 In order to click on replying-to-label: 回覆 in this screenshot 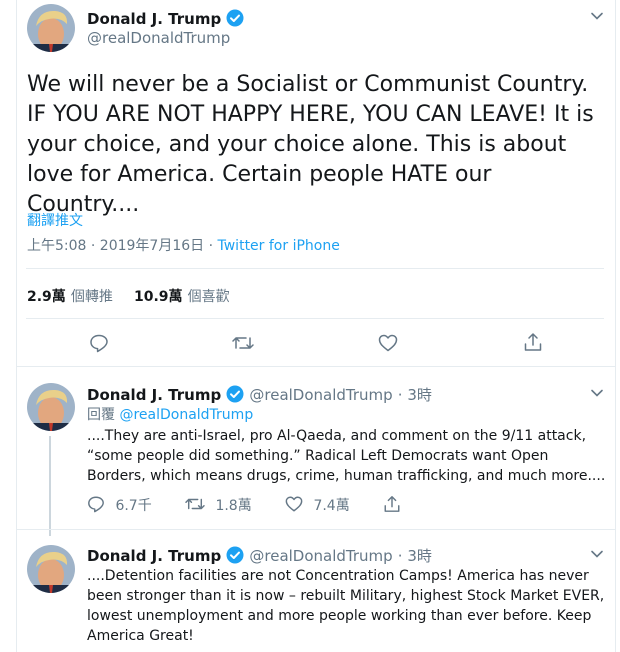, I will do `click(101, 415)`.